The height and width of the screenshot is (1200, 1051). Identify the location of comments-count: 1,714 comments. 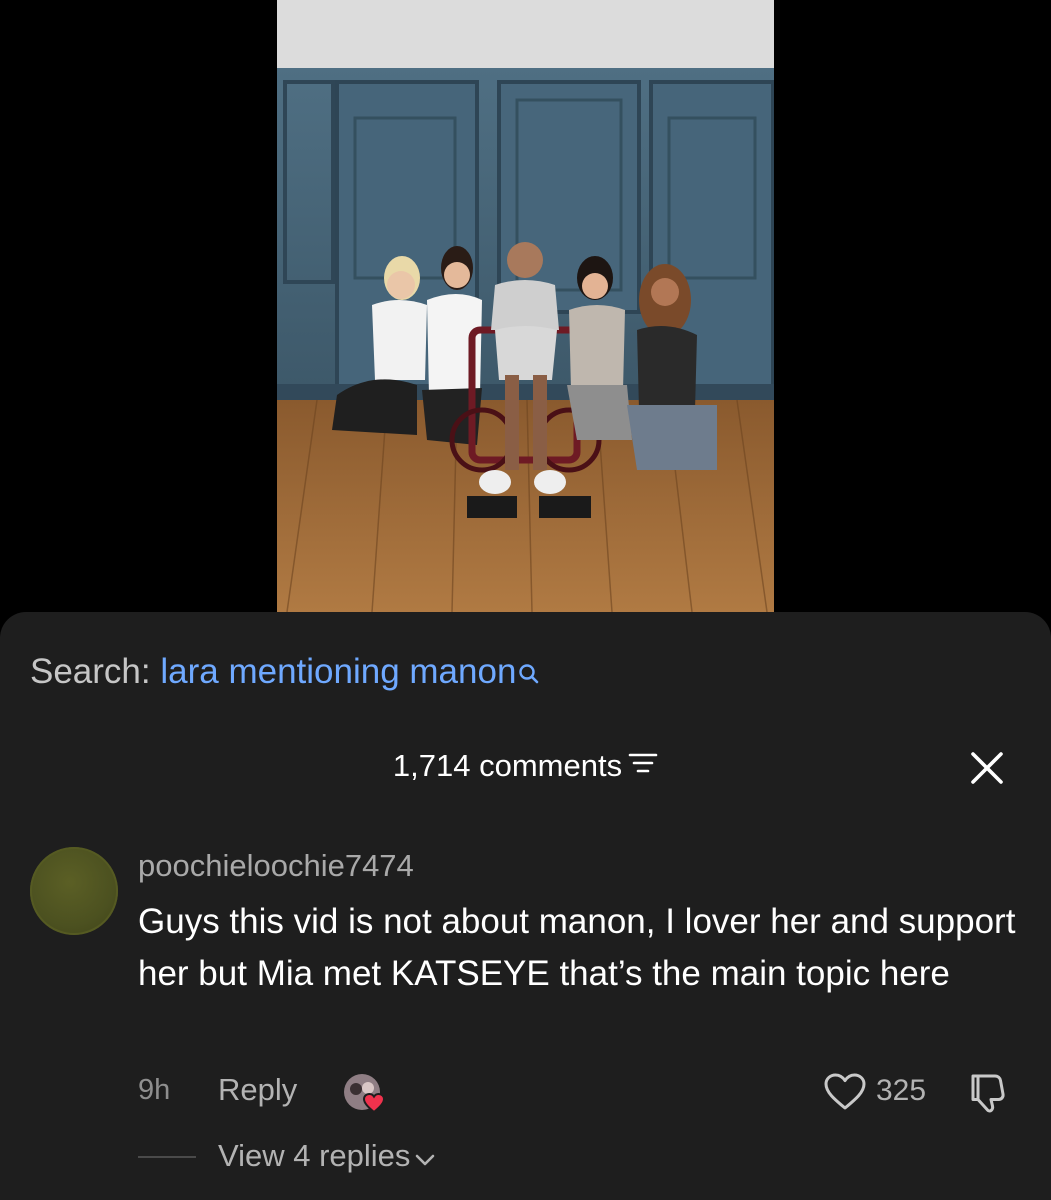
(507, 765).